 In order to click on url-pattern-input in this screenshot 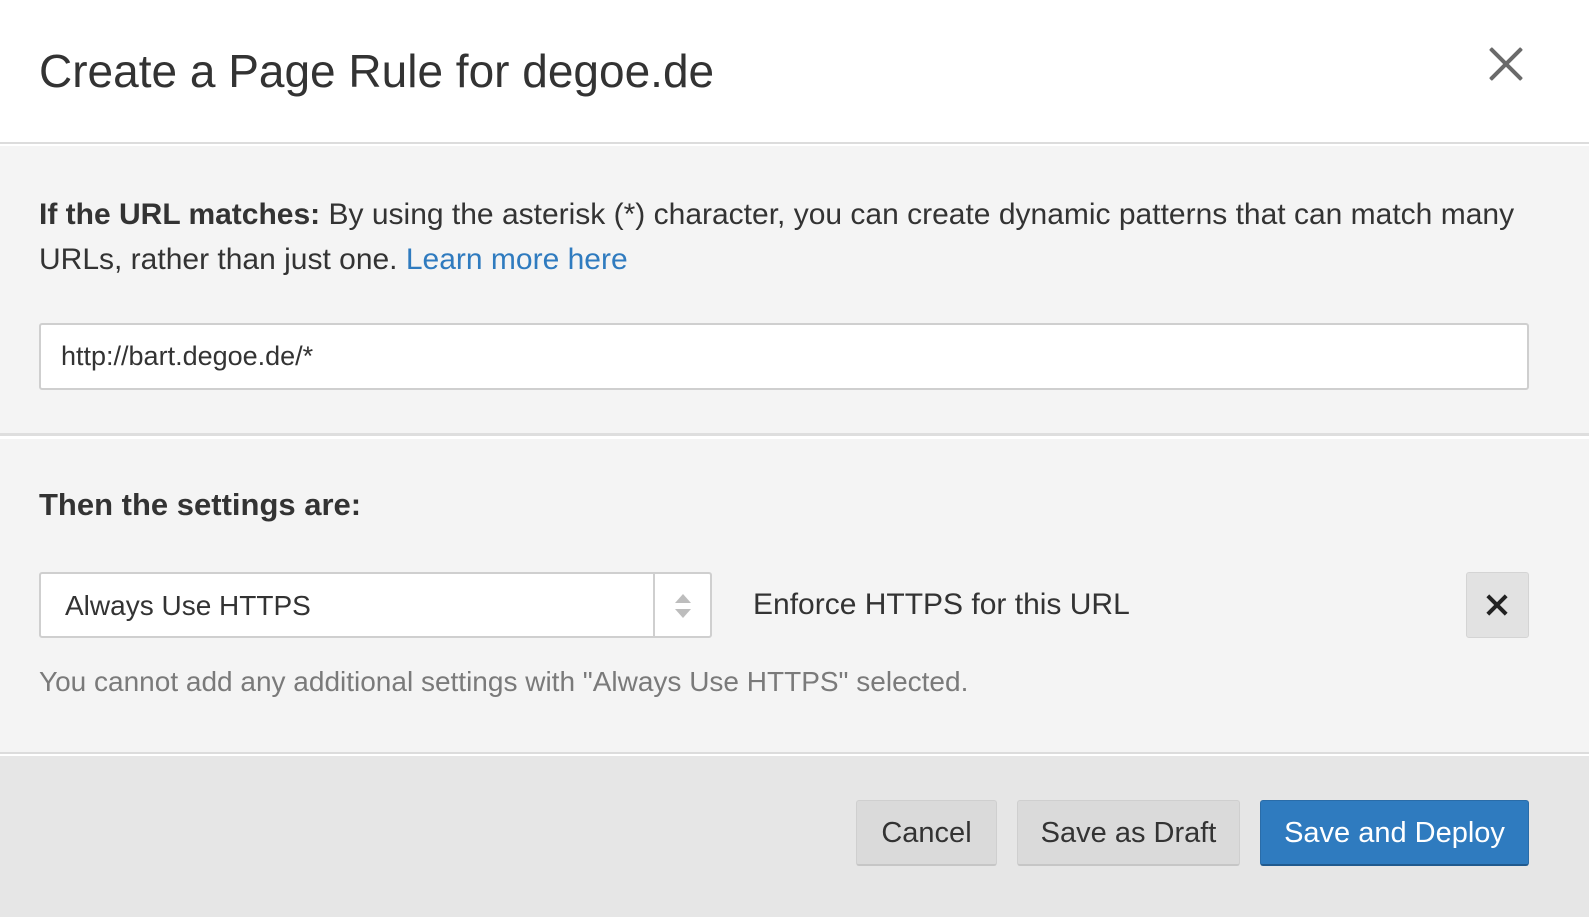, I will do `click(784, 356)`.